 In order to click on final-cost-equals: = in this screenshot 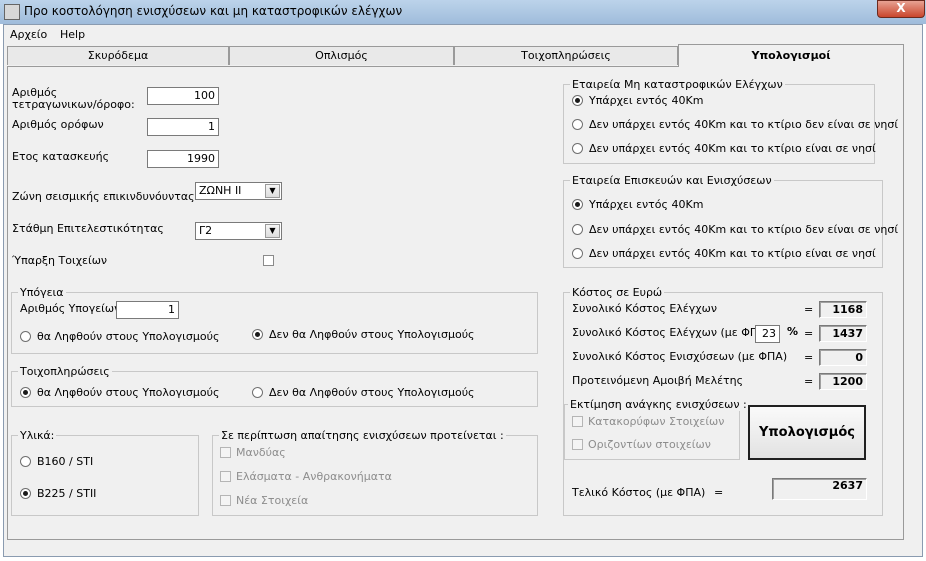, I will do `click(719, 492)`.